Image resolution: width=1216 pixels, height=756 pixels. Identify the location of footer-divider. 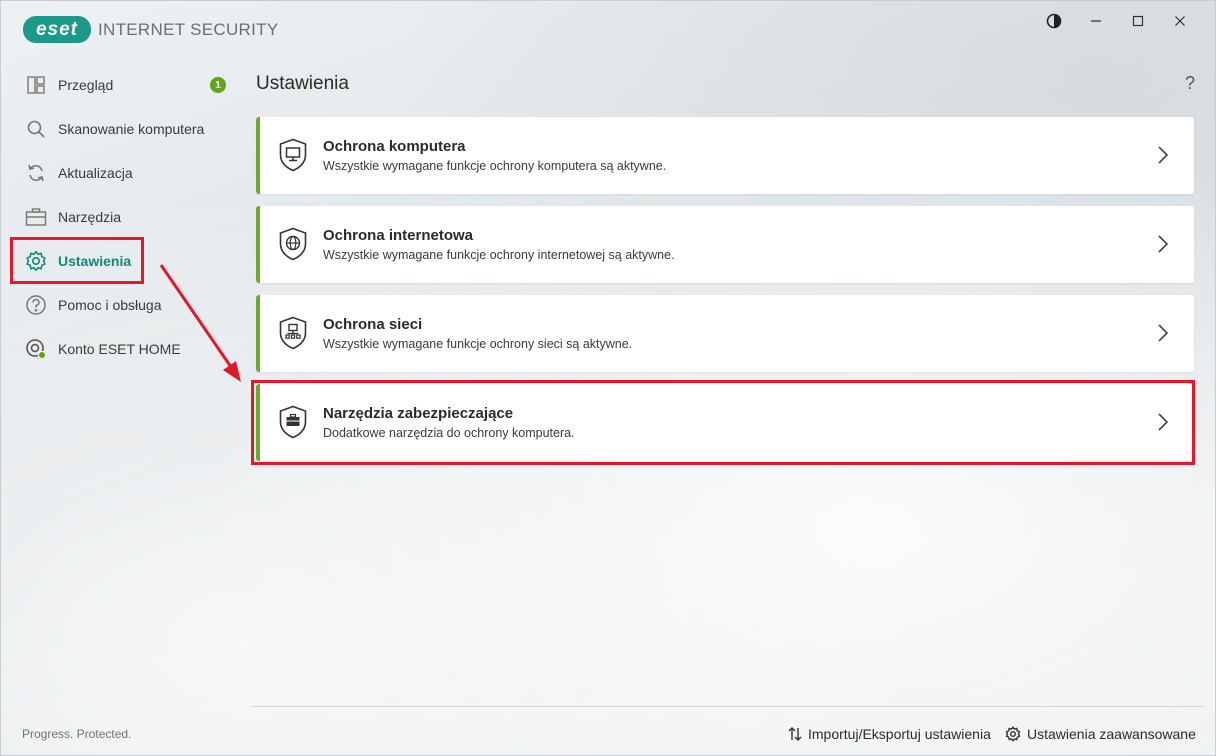
(728, 706).